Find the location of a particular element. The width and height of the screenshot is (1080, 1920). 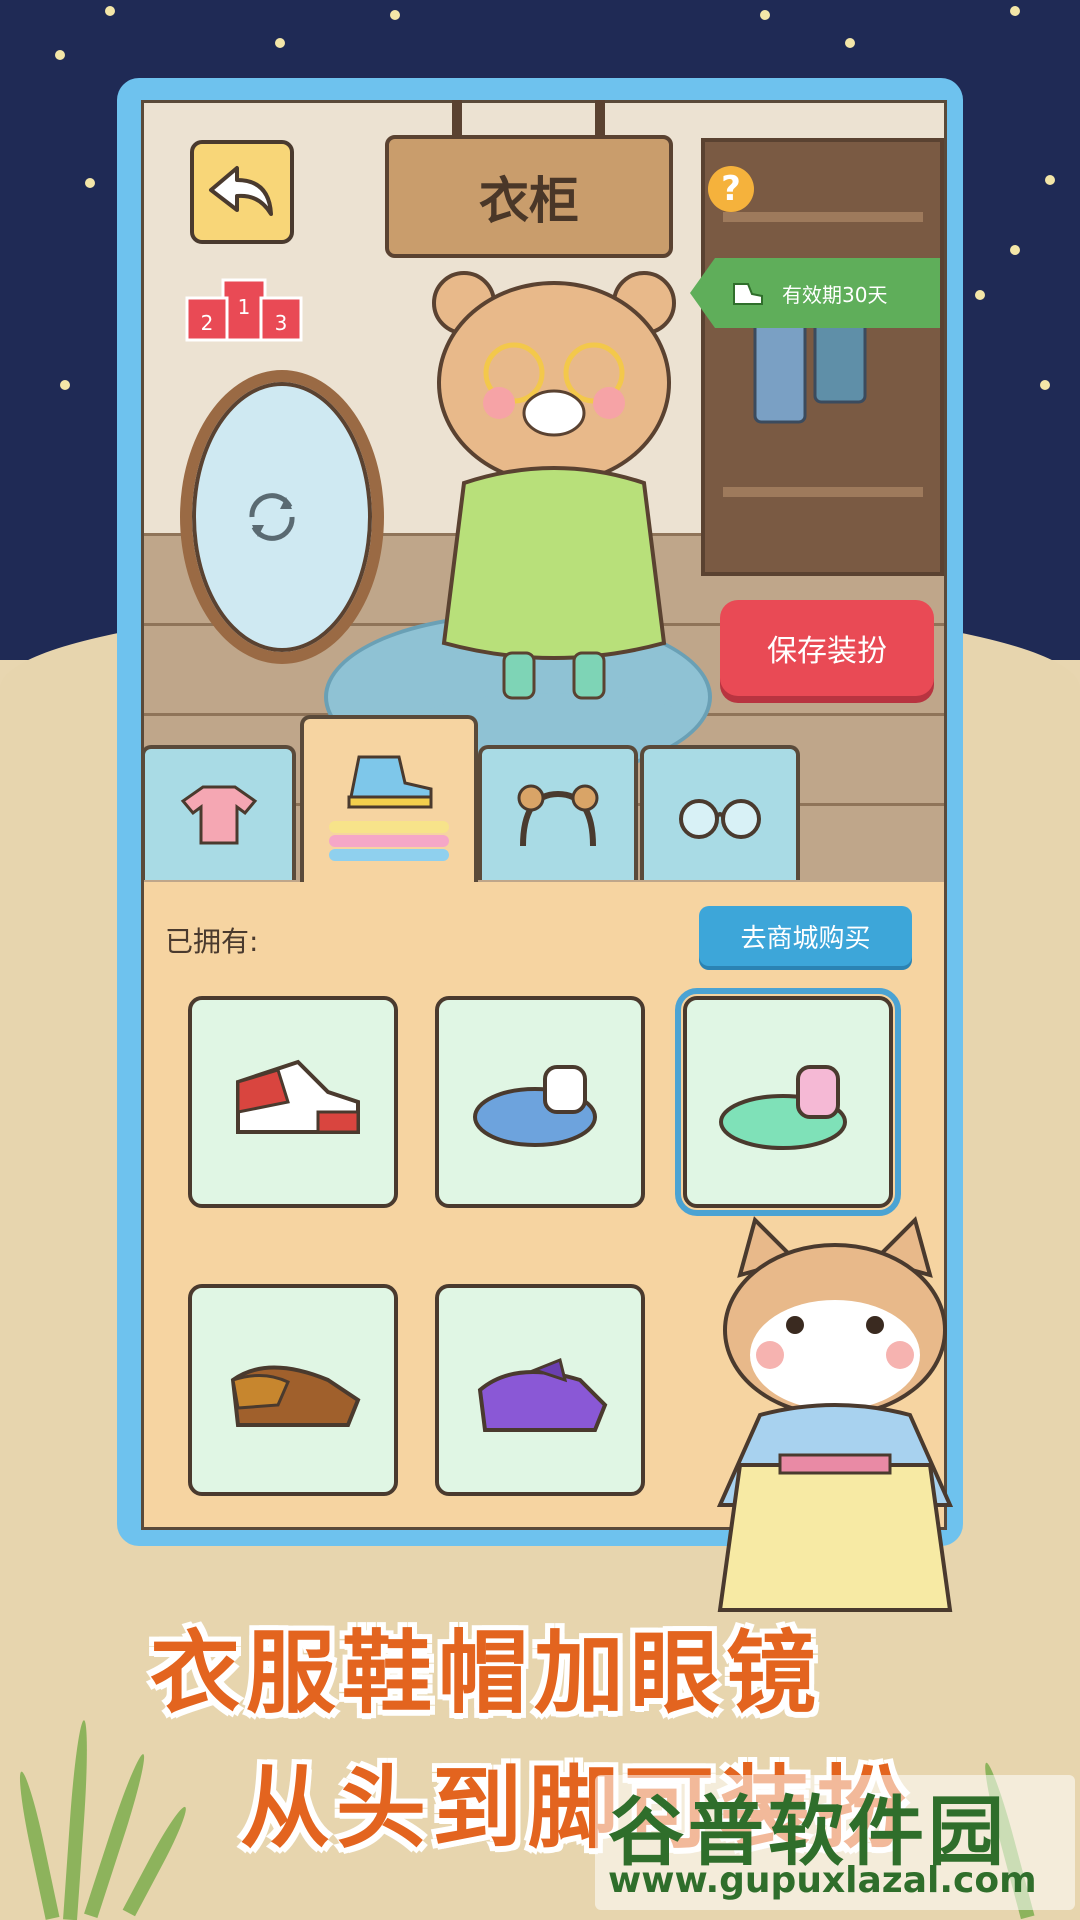

back-arrow-icon is located at coordinates (241, 191).